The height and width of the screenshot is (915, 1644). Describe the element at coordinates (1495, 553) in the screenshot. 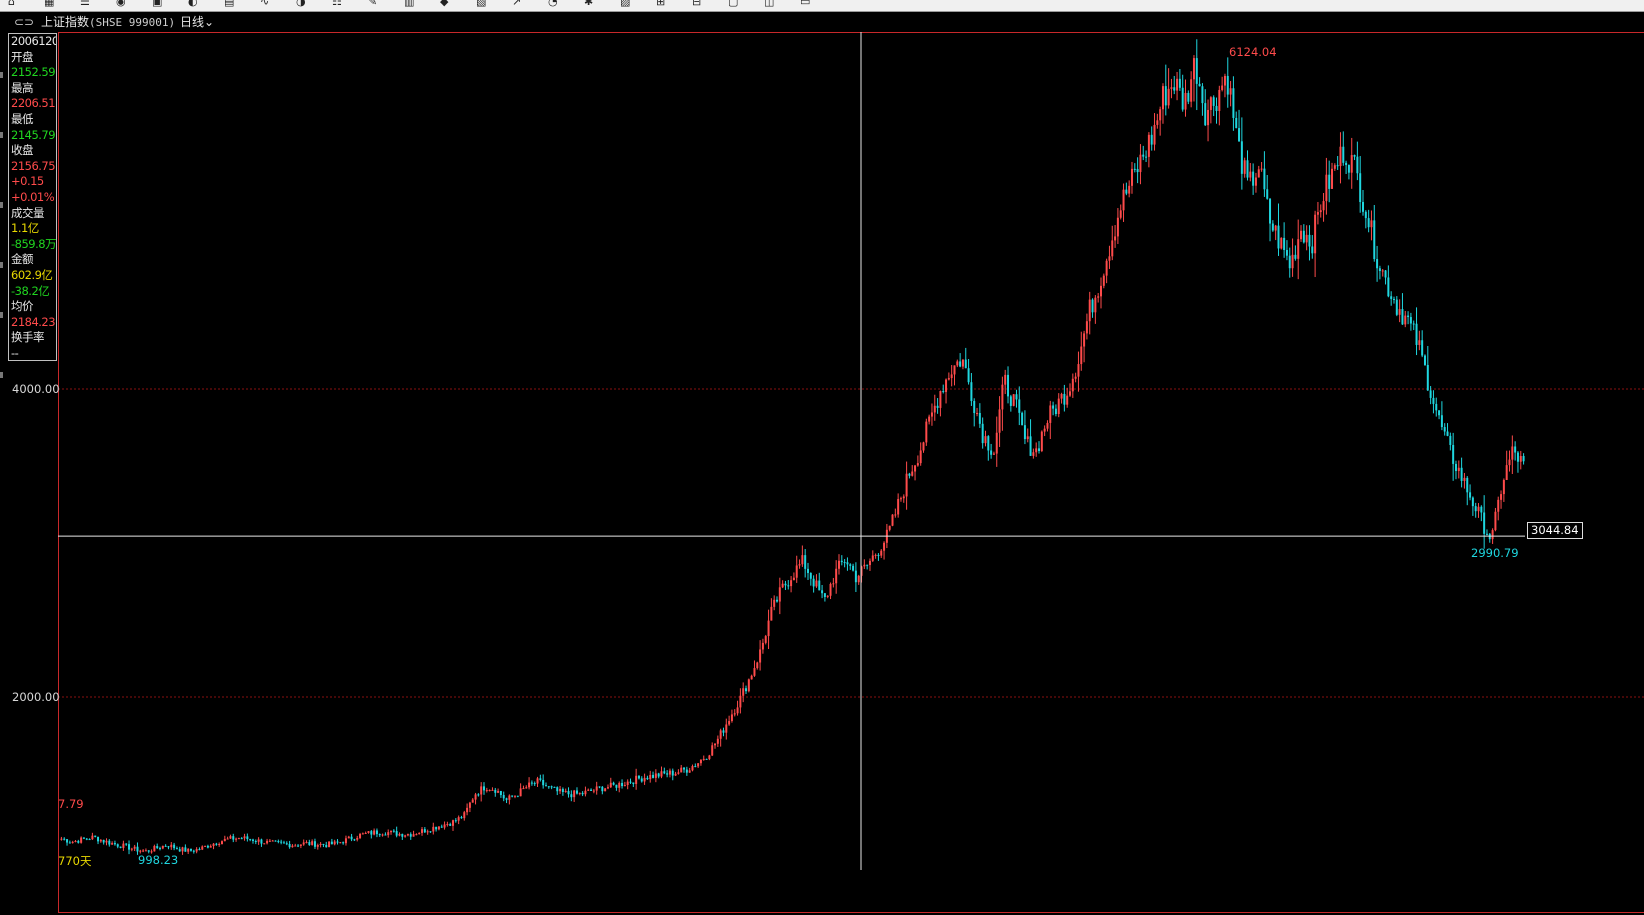

I see `min-price-label: 2990.79` at that location.